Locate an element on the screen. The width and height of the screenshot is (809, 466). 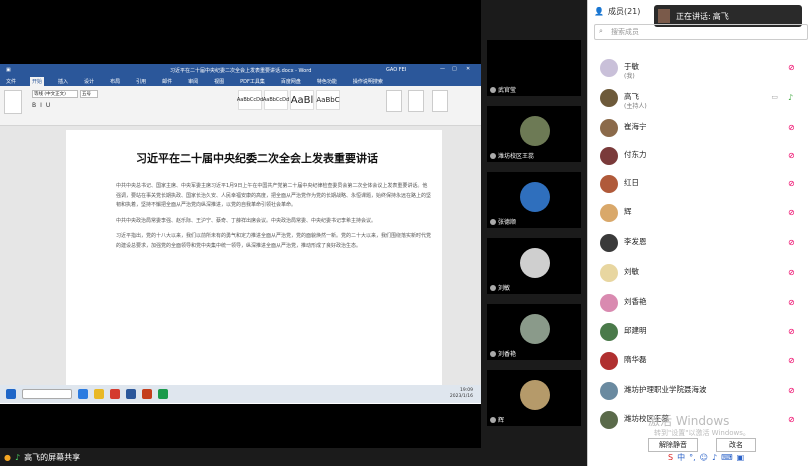
punctuation-icon: °, is located at coordinates (692, 457).